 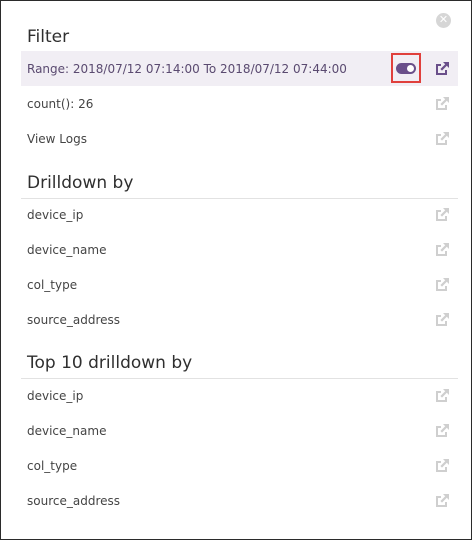 What do you see at coordinates (67, 249) in the screenshot?
I see `drilldown-item-label: device_name` at bounding box center [67, 249].